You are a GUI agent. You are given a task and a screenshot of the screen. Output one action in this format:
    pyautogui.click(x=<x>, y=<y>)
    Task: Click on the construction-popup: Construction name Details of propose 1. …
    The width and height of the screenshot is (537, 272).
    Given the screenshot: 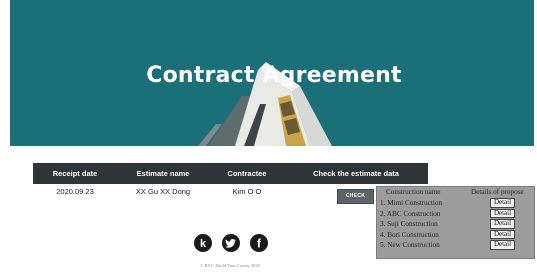 What is the action you would take?
    pyautogui.click(x=455, y=222)
    